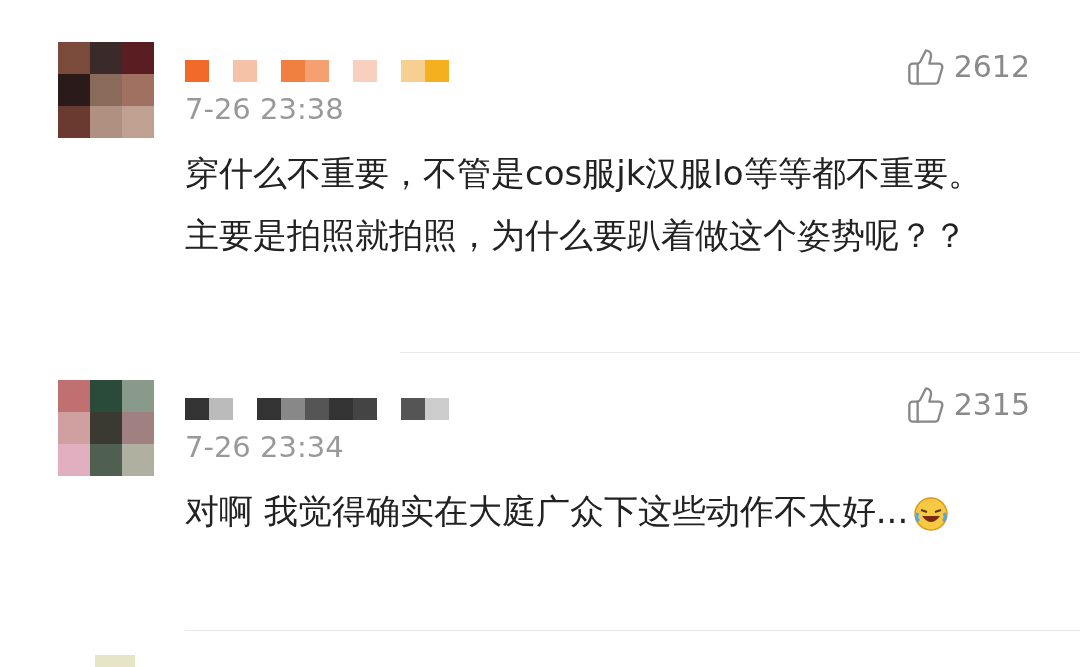 This screenshot has height=667, width=1080. What do you see at coordinates (931, 513) in the screenshot?
I see `laughing-emoji-icon` at bounding box center [931, 513].